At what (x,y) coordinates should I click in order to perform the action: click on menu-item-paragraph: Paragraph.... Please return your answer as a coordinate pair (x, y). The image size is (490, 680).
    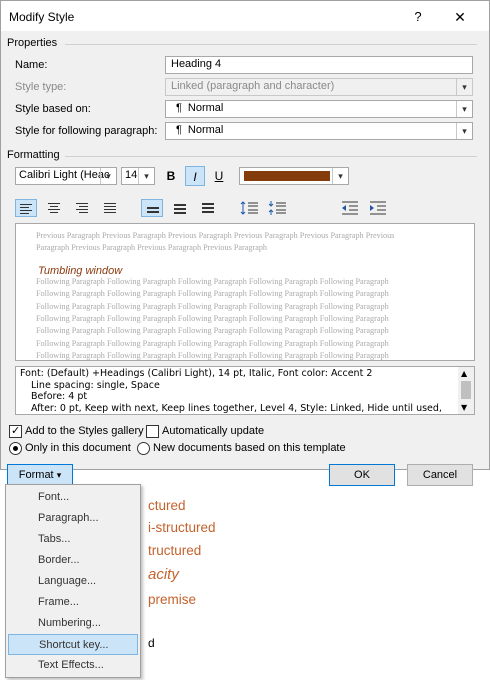
    Looking at the image, I should click on (73, 518).